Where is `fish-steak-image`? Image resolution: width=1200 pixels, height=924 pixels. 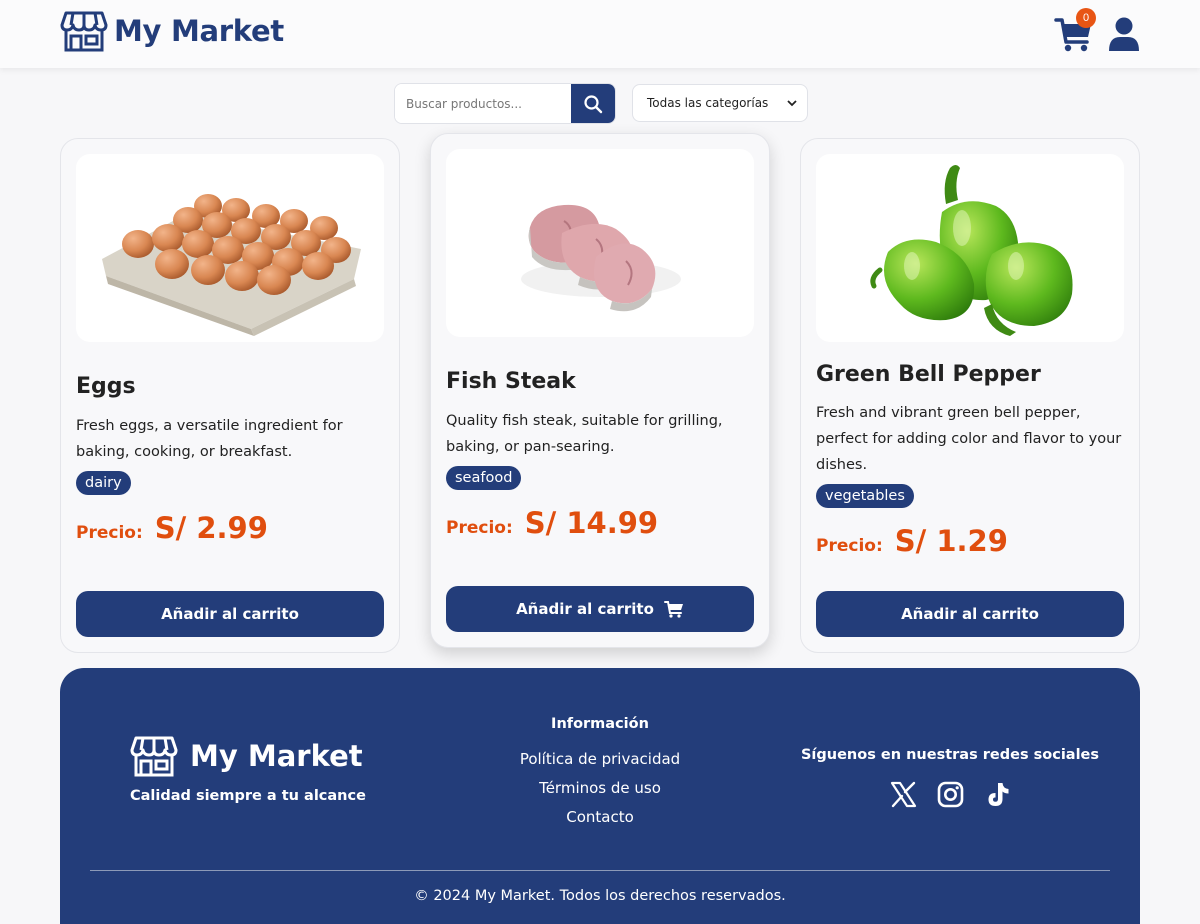 fish-steak-image is located at coordinates (601, 258).